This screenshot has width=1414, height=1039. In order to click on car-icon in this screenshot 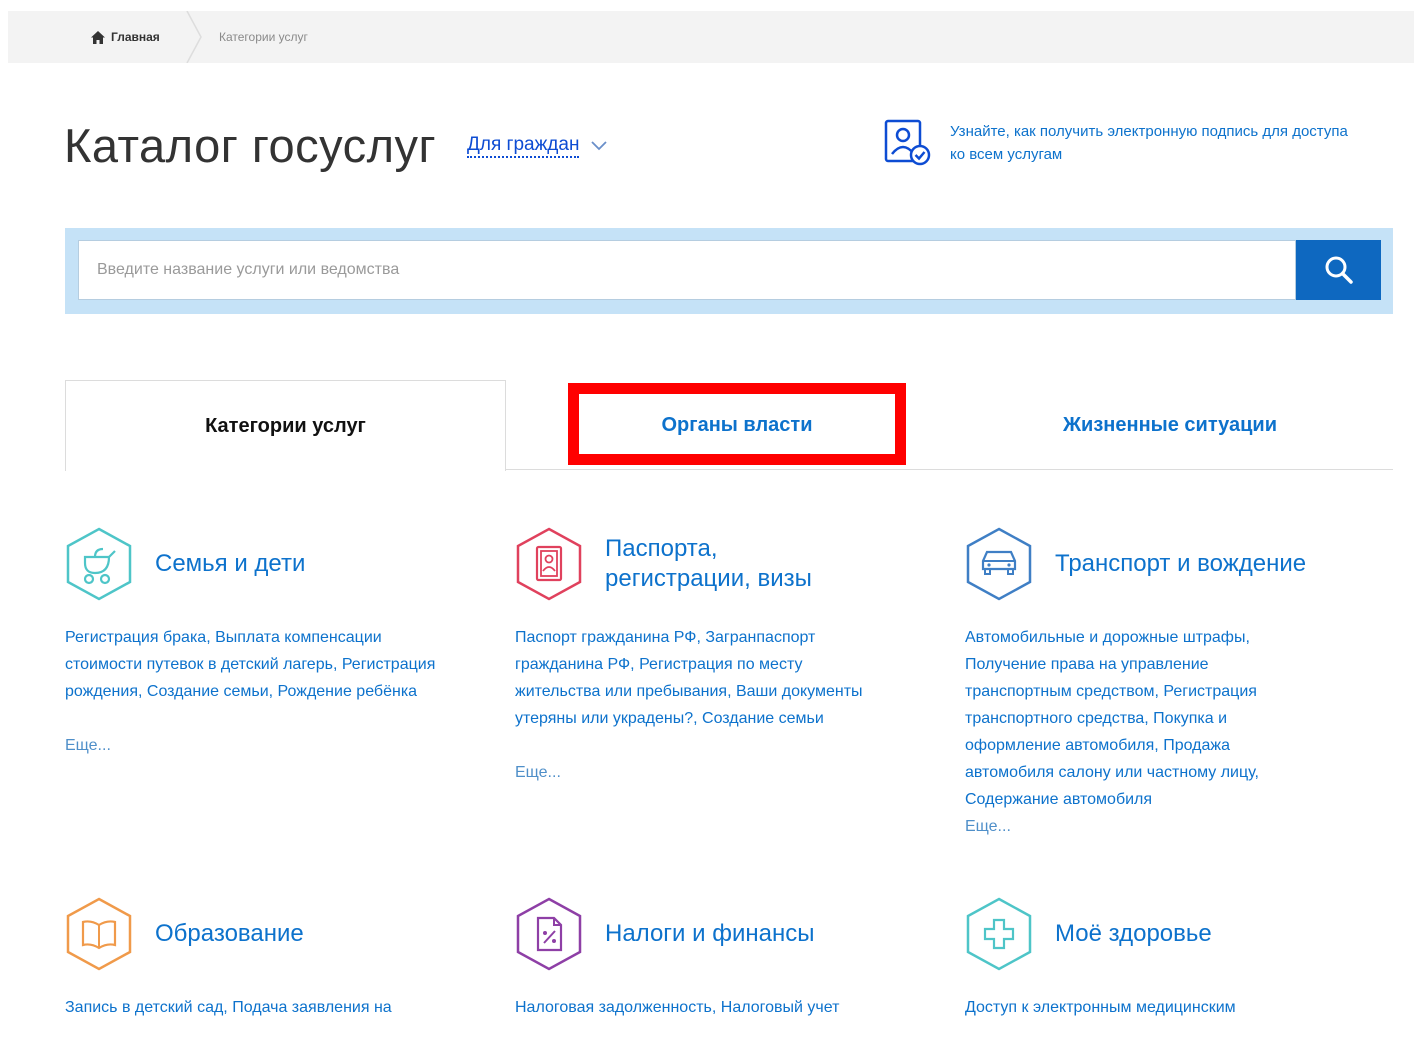, I will do `click(999, 564)`.